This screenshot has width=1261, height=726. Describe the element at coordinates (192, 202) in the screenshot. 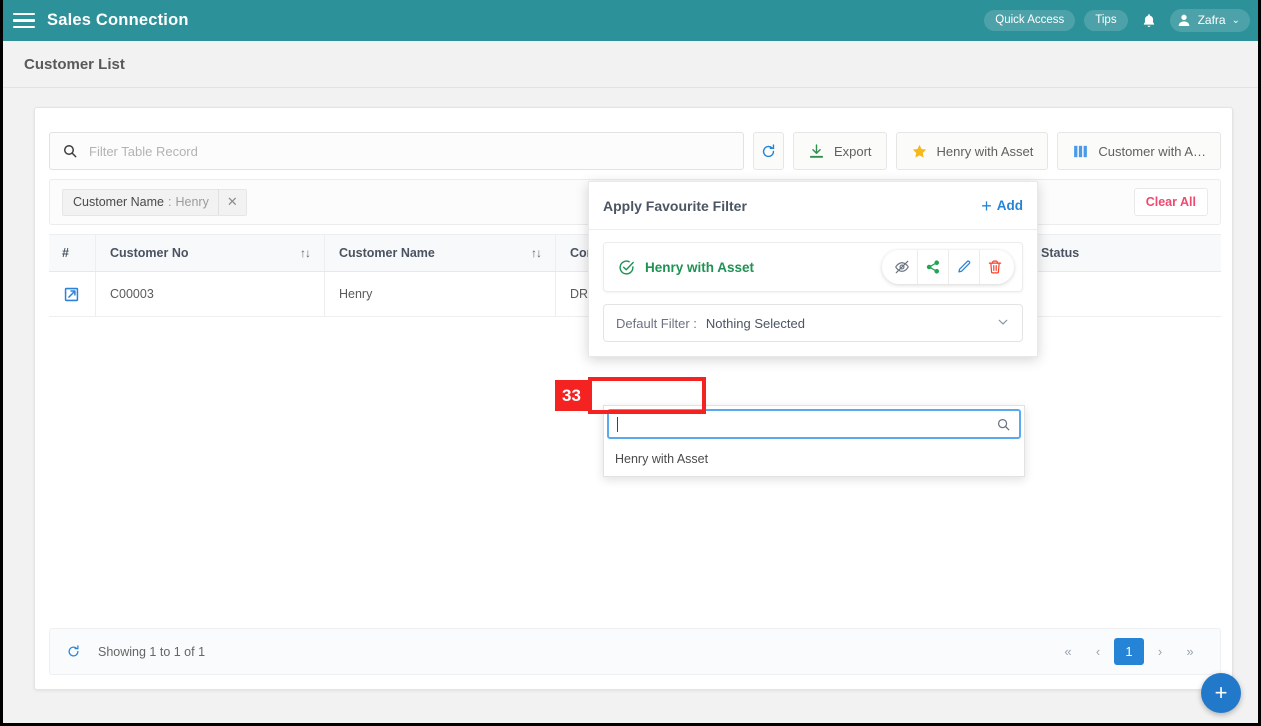

I see `filter-chip-value: Henry` at that location.